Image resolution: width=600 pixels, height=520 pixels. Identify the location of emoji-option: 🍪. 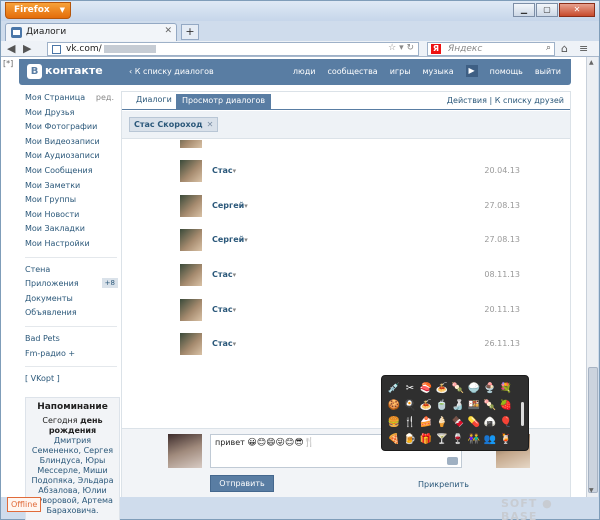
(394, 405).